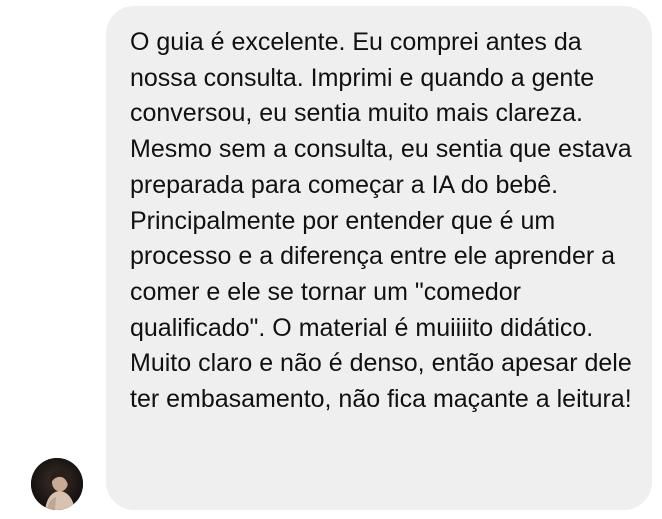  I want to click on sender-avatar, so click(57, 484).